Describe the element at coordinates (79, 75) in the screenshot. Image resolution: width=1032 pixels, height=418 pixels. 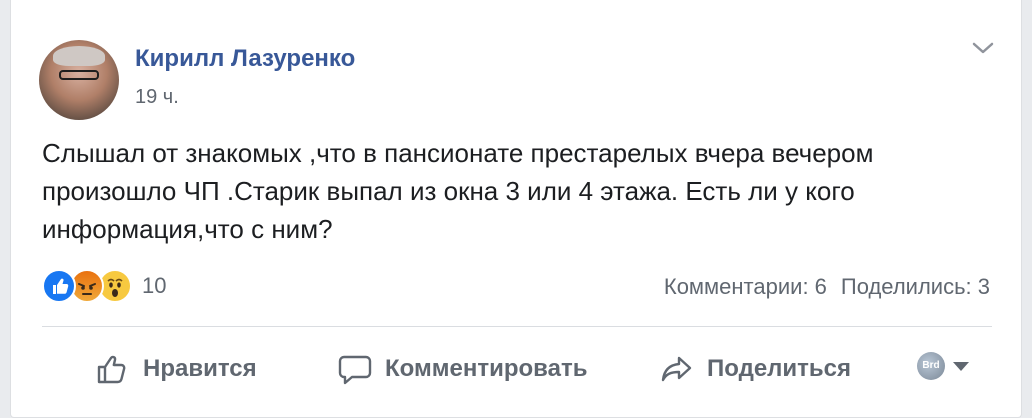
I see `avatar-glasses` at that location.